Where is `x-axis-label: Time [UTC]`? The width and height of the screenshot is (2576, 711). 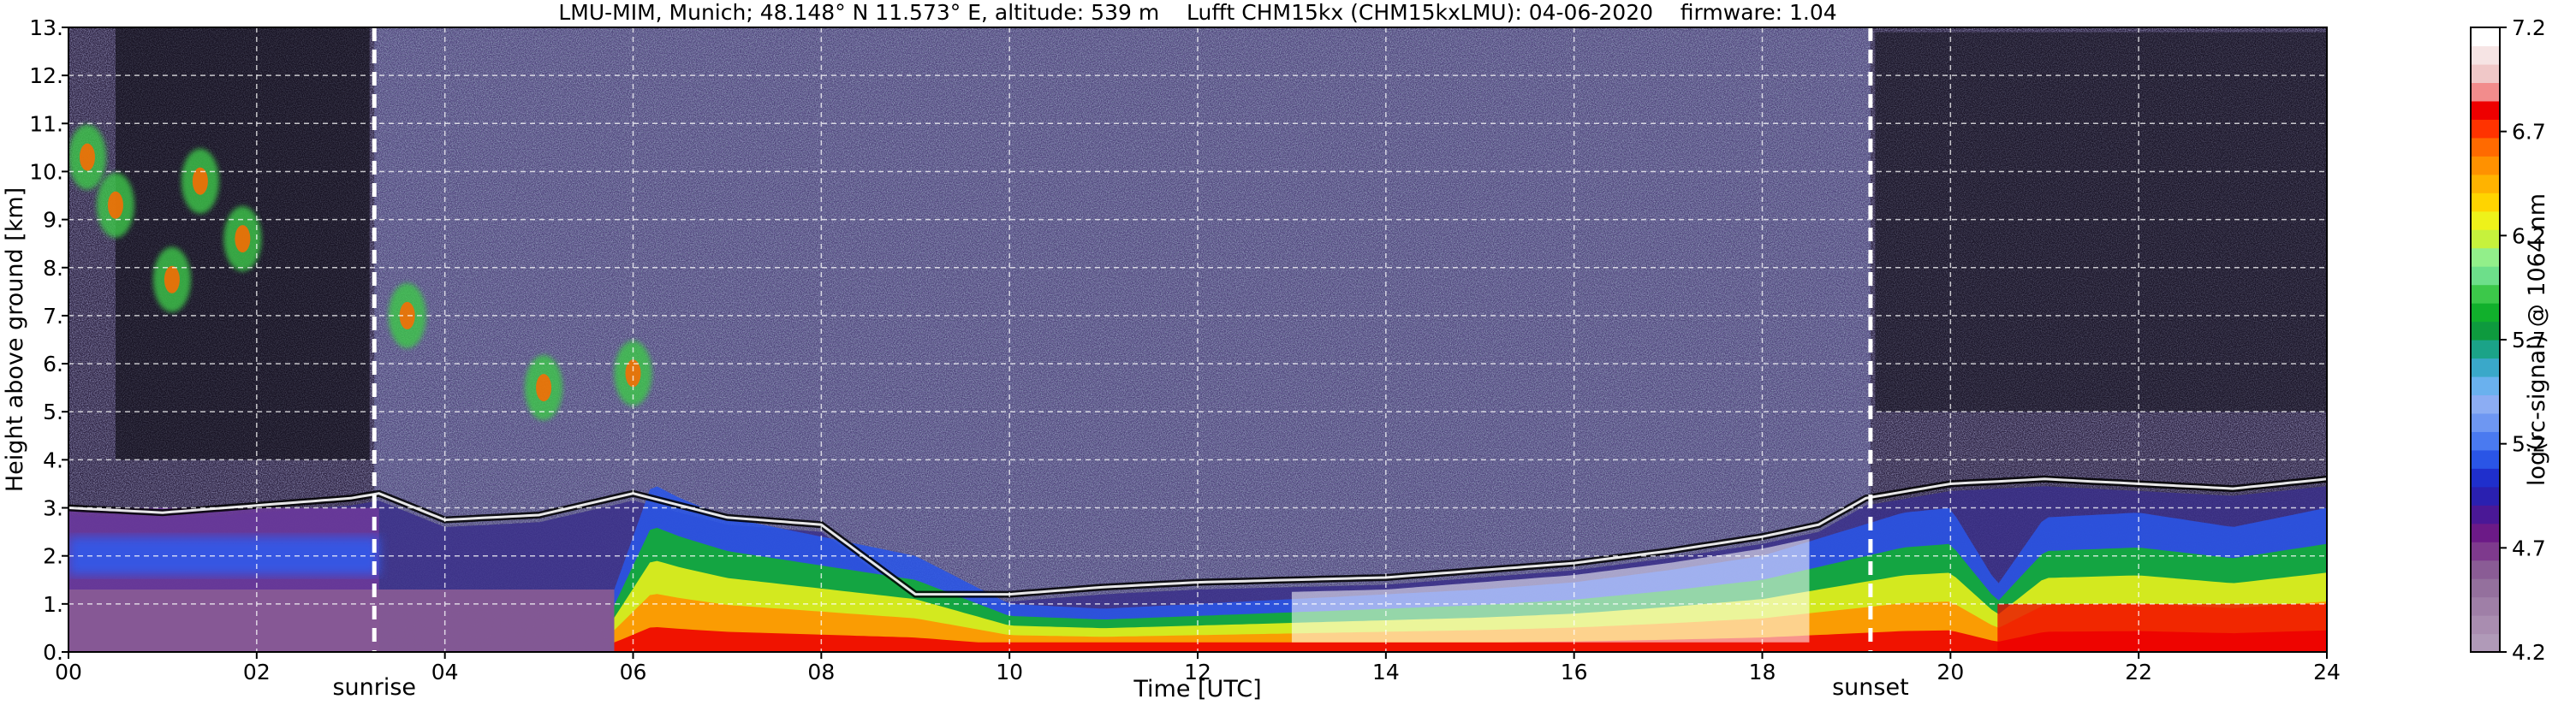 x-axis-label: Time [UTC] is located at coordinates (1197, 689).